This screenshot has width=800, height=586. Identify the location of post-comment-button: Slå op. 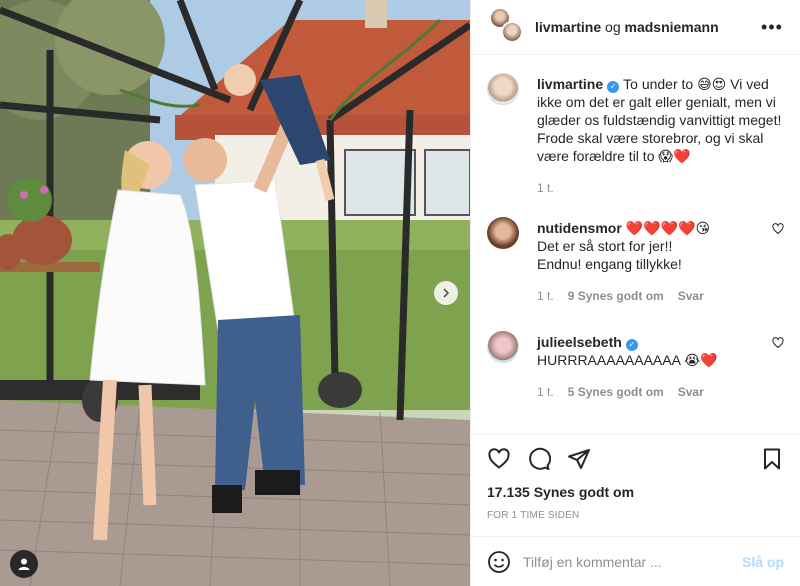
(763, 562).